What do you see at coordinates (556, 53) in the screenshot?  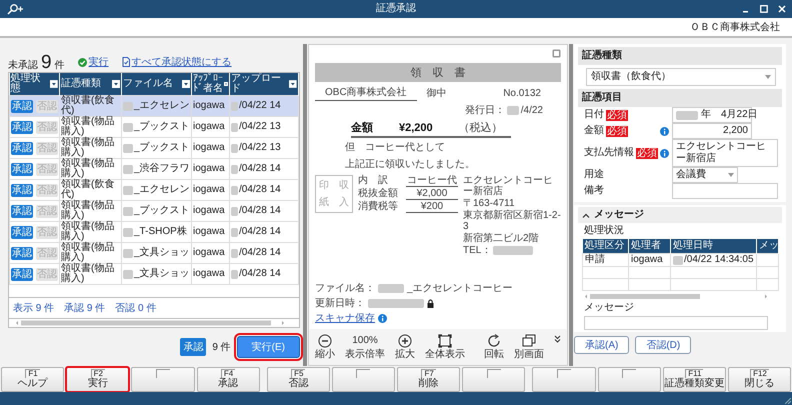 I see `image-icon` at bounding box center [556, 53].